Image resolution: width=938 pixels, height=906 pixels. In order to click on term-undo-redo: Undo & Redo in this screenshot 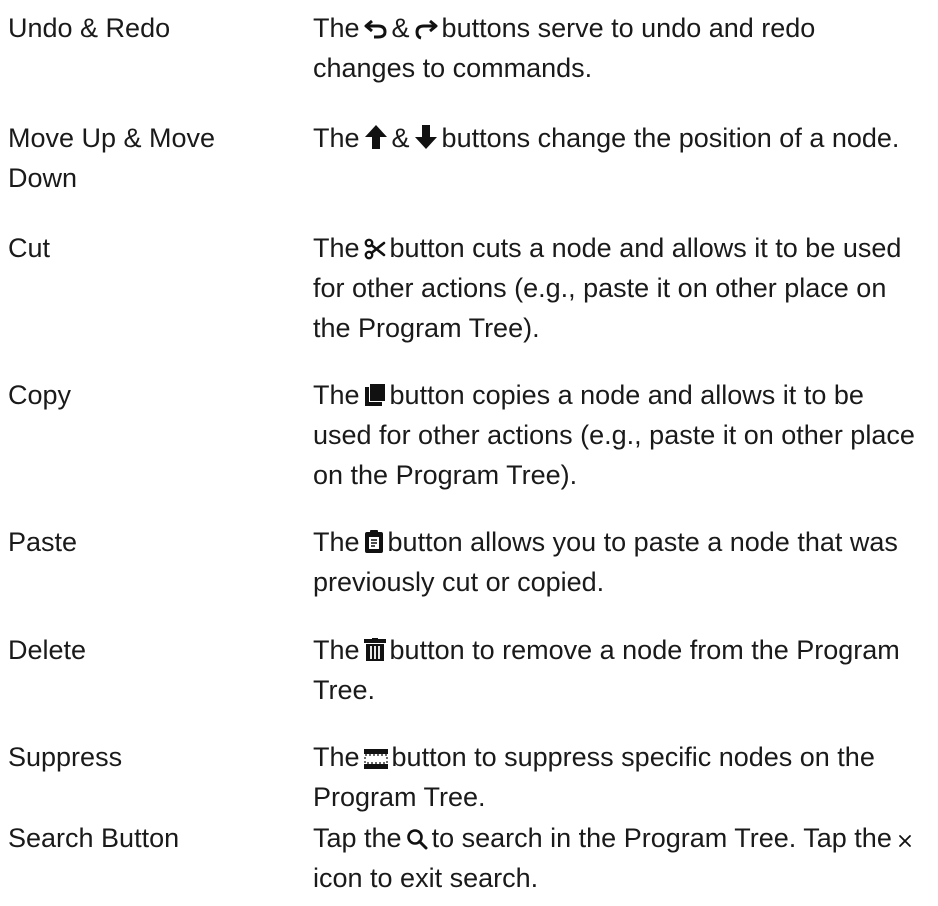, I will do `click(89, 28)`.